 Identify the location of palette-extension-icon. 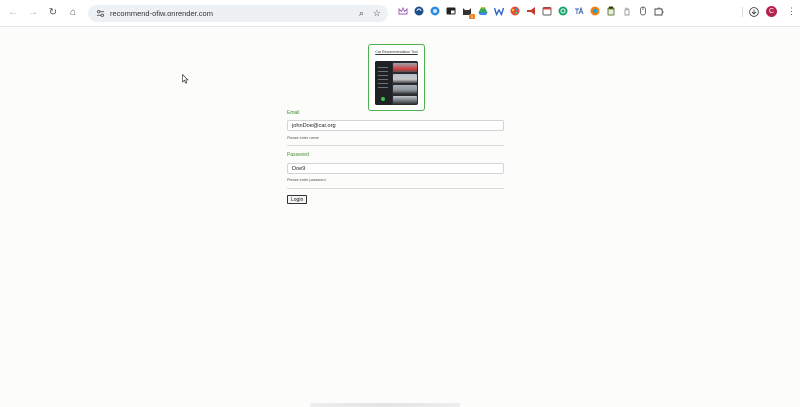
(515, 11).